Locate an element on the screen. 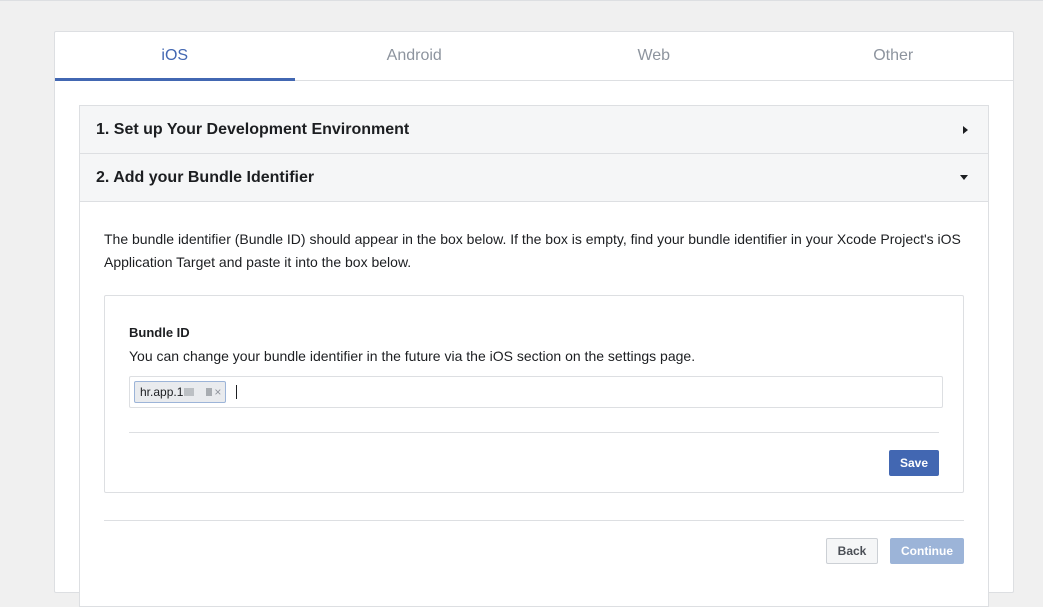 The width and height of the screenshot is (1043, 607). top-divider is located at coordinates (521, 0).